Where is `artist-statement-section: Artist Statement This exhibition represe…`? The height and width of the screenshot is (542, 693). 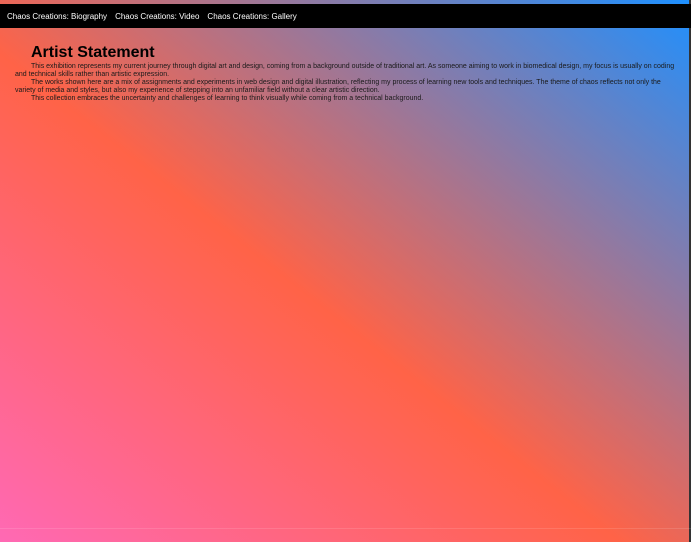
artist-statement-section: Artist Statement This exhibition represe… is located at coordinates (345, 73).